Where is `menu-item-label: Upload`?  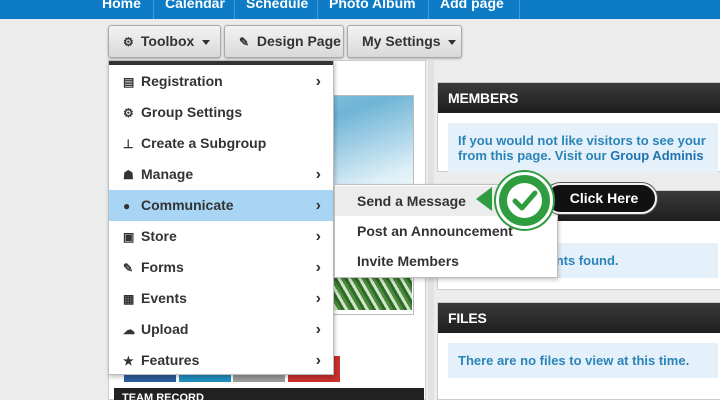 menu-item-label: Upload is located at coordinates (165, 329).